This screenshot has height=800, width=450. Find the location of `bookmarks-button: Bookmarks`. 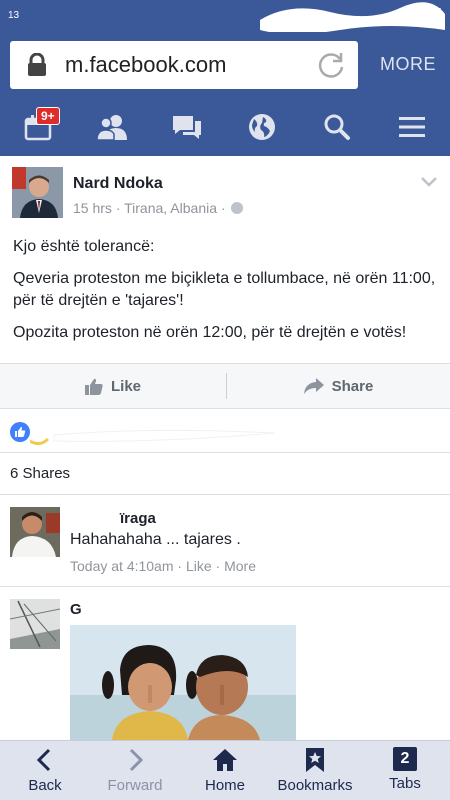

bookmarks-button: Bookmarks is located at coordinates (315, 770).